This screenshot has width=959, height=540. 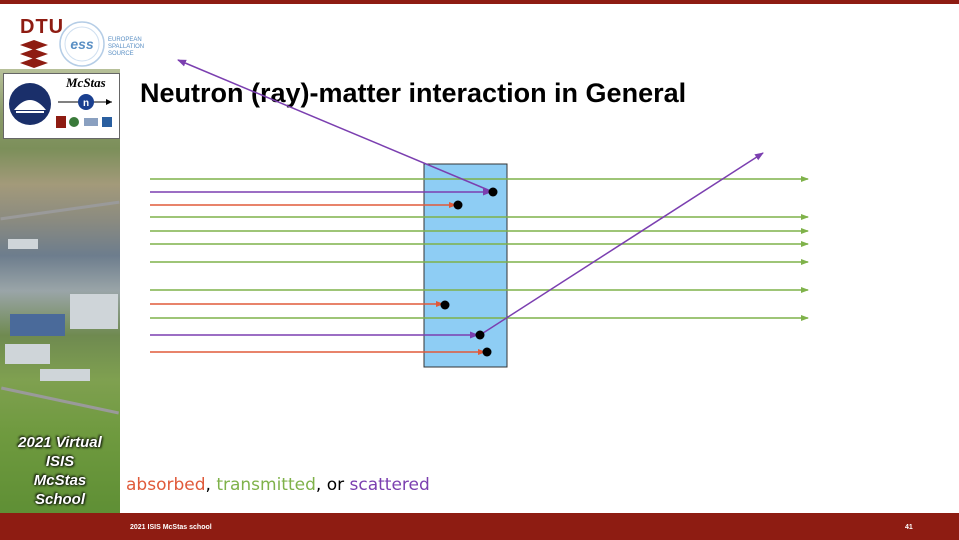 What do you see at coordinates (389, 485) in the screenshot?
I see `legend-scattered: scattered` at bounding box center [389, 485].